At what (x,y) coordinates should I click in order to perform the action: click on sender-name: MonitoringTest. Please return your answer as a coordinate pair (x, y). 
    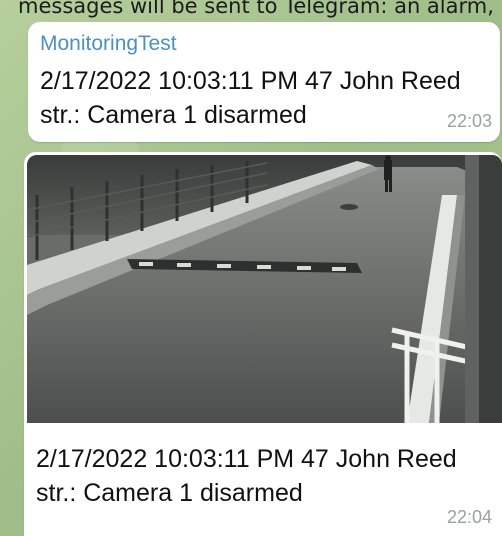
    Looking at the image, I should click on (108, 44).